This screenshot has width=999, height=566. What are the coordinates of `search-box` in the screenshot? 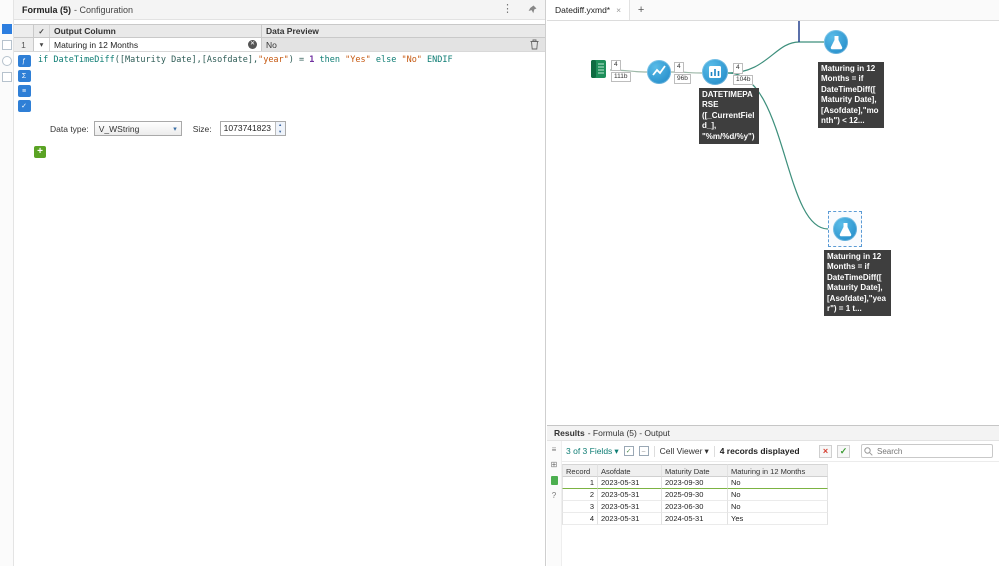 It's located at (927, 451).